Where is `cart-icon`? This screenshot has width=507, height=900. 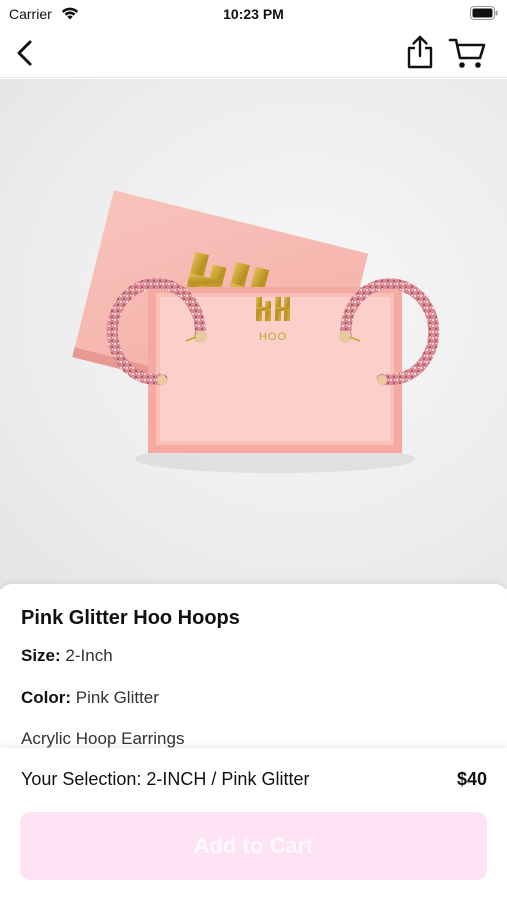
cart-icon is located at coordinates (467, 52).